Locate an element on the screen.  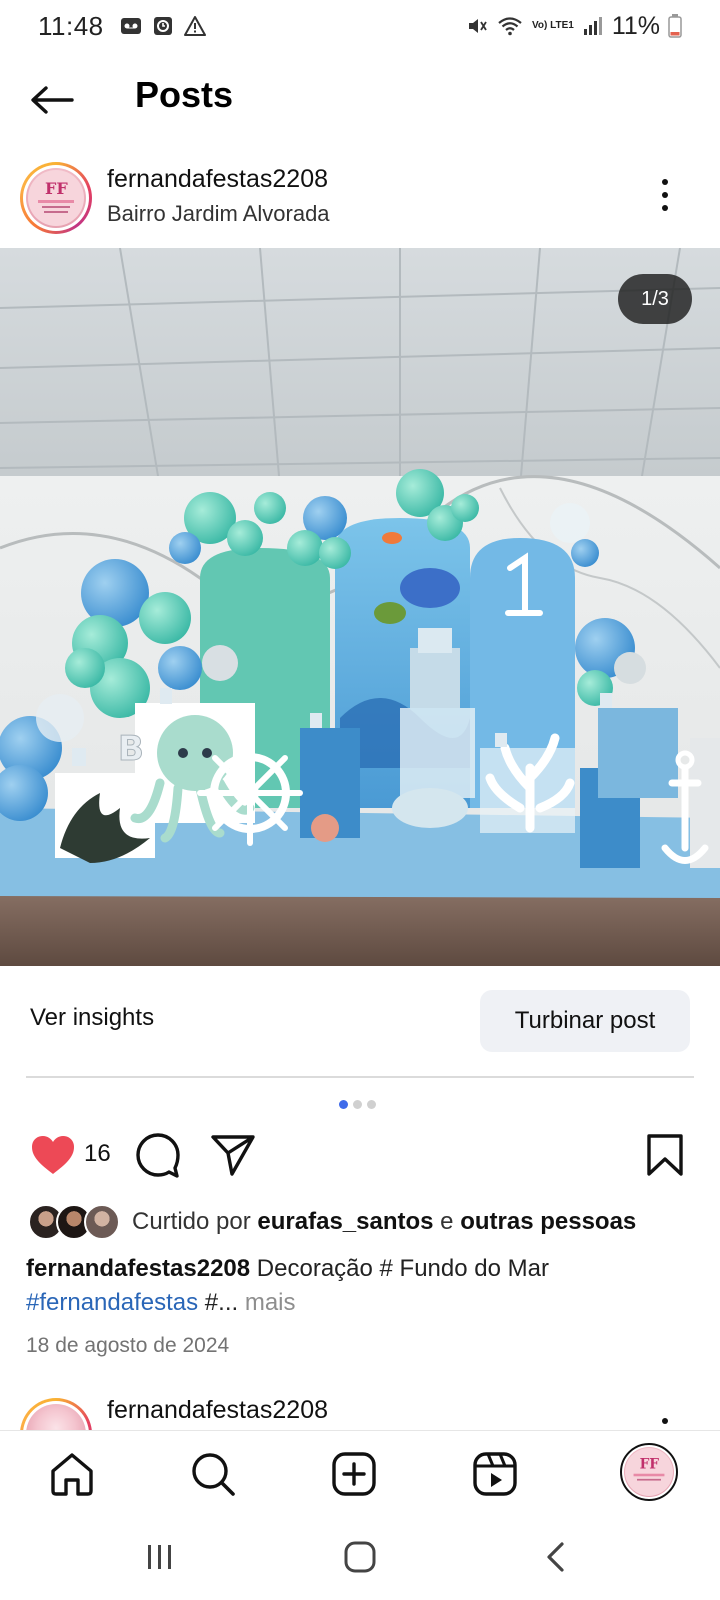
next-post-more-icon is located at coordinates (665, 1421).